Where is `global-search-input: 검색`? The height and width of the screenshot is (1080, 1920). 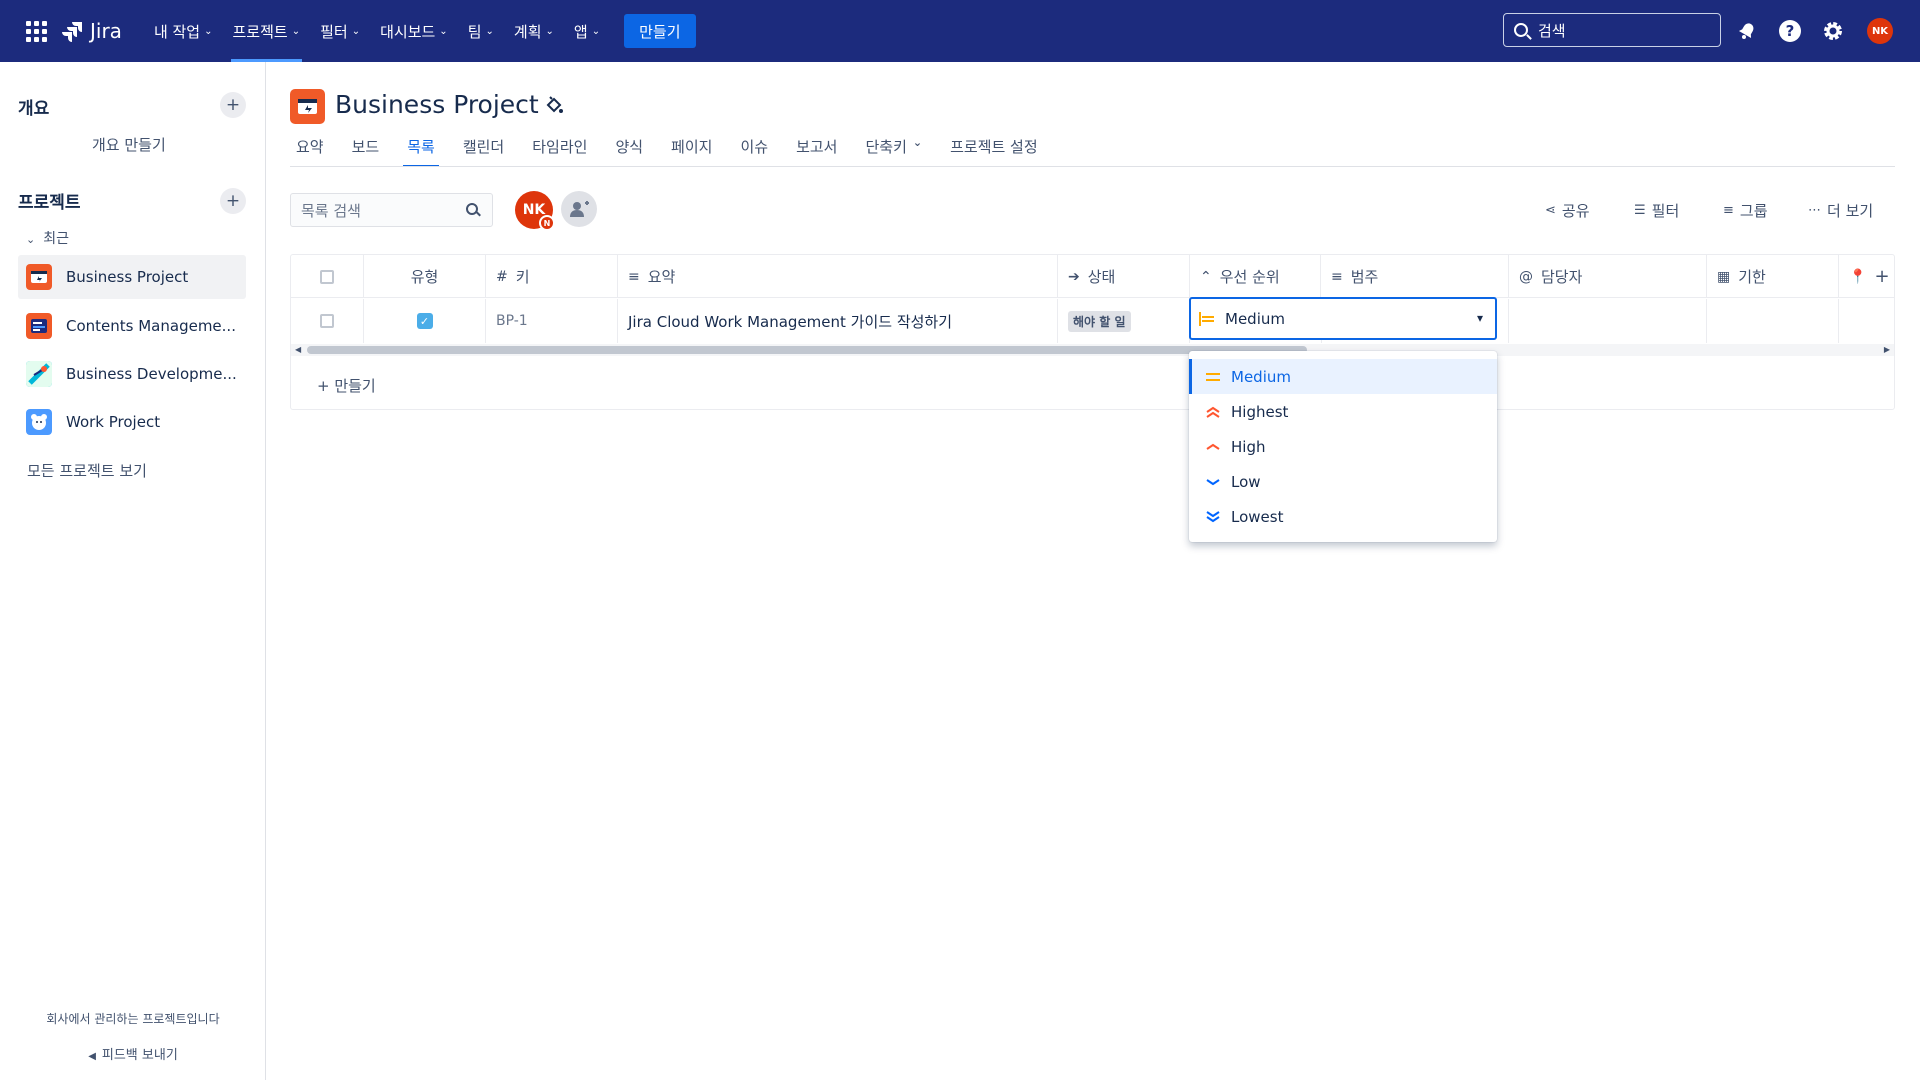
global-search-input: 검색 is located at coordinates (1612, 30).